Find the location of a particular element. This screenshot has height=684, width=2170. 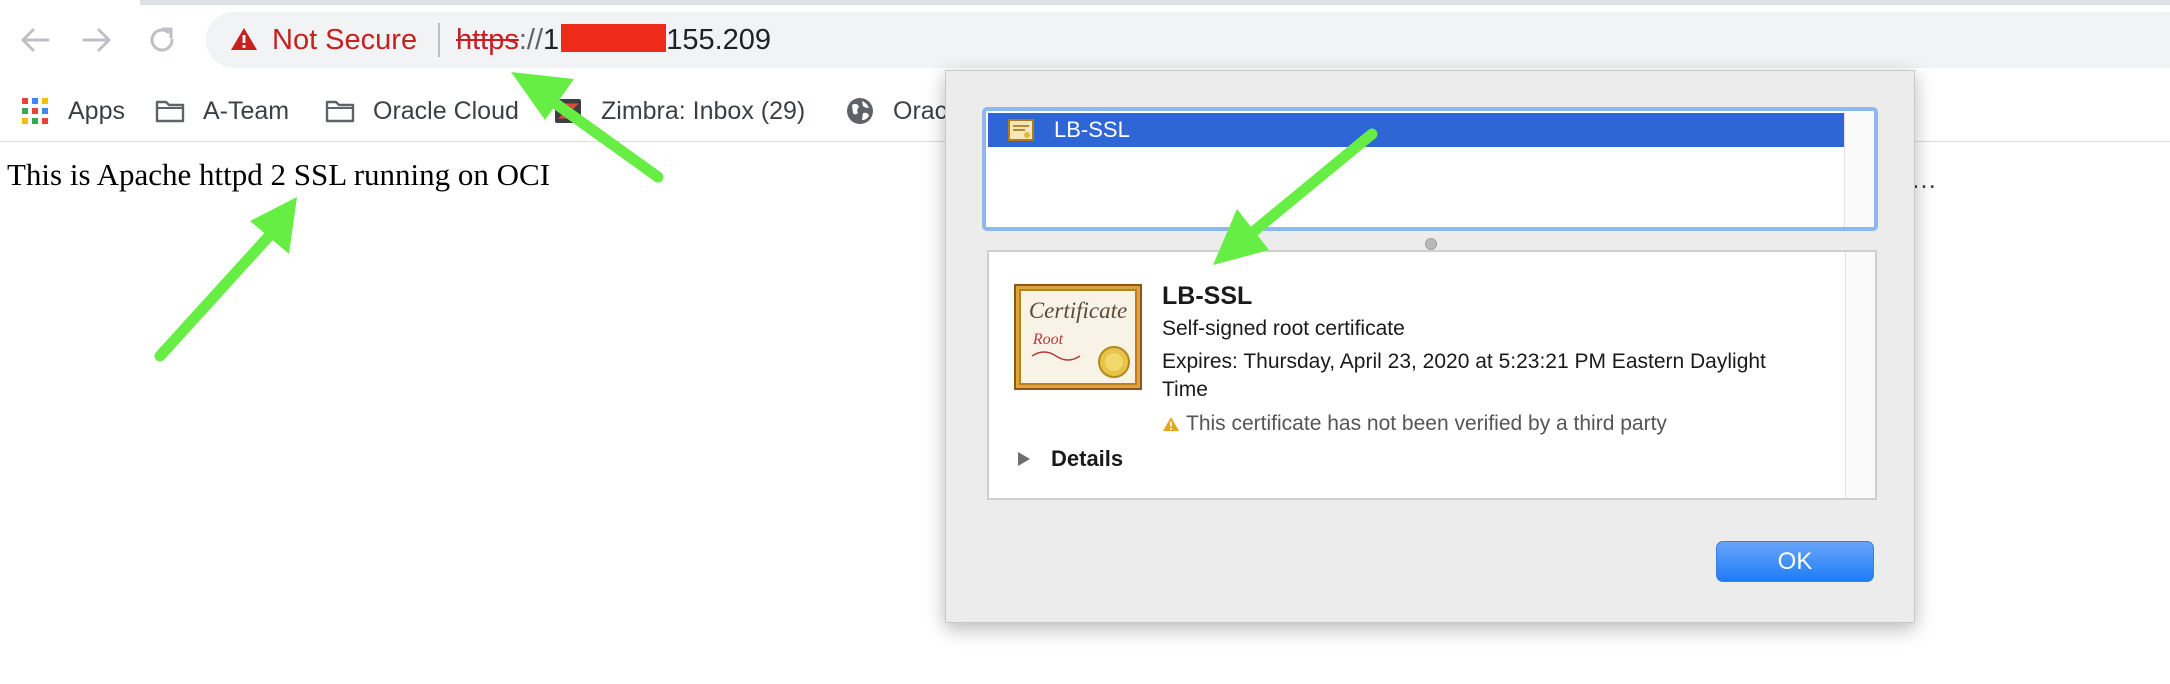

bookmark-label: Zimbra: Inbox (29) is located at coordinates (703, 110).